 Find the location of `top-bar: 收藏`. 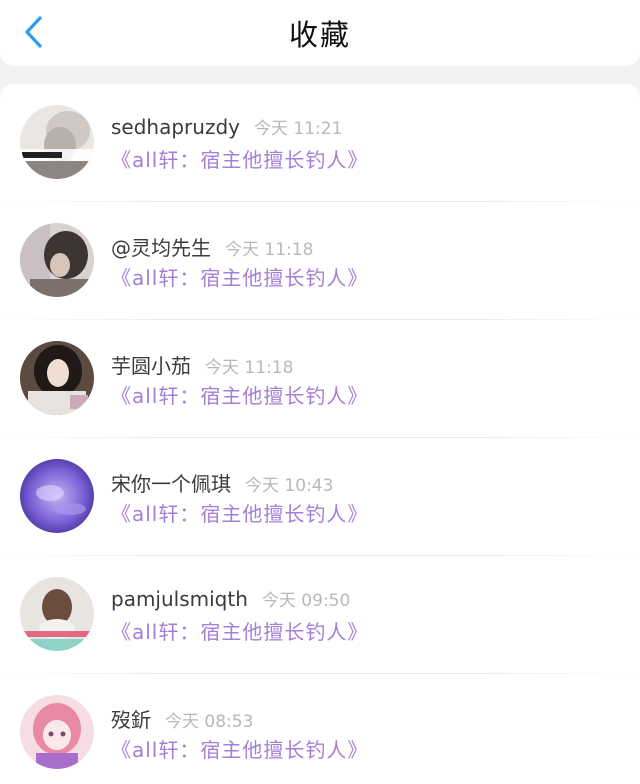

top-bar: 收藏 is located at coordinates (320, 33).